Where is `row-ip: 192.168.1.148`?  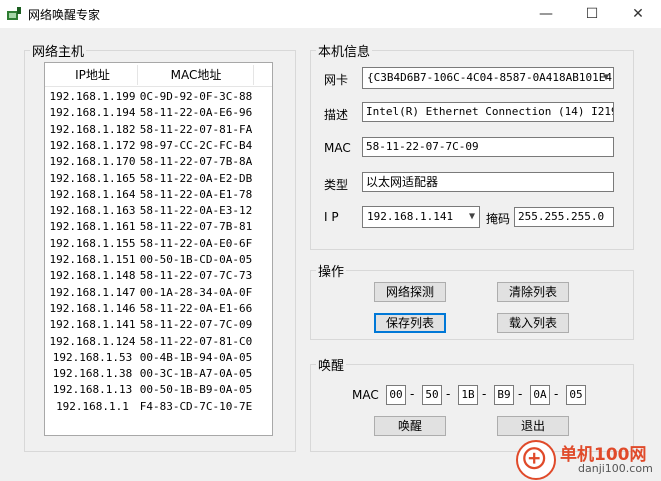 row-ip: 192.168.1.148 is located at coordinates (92, 276).